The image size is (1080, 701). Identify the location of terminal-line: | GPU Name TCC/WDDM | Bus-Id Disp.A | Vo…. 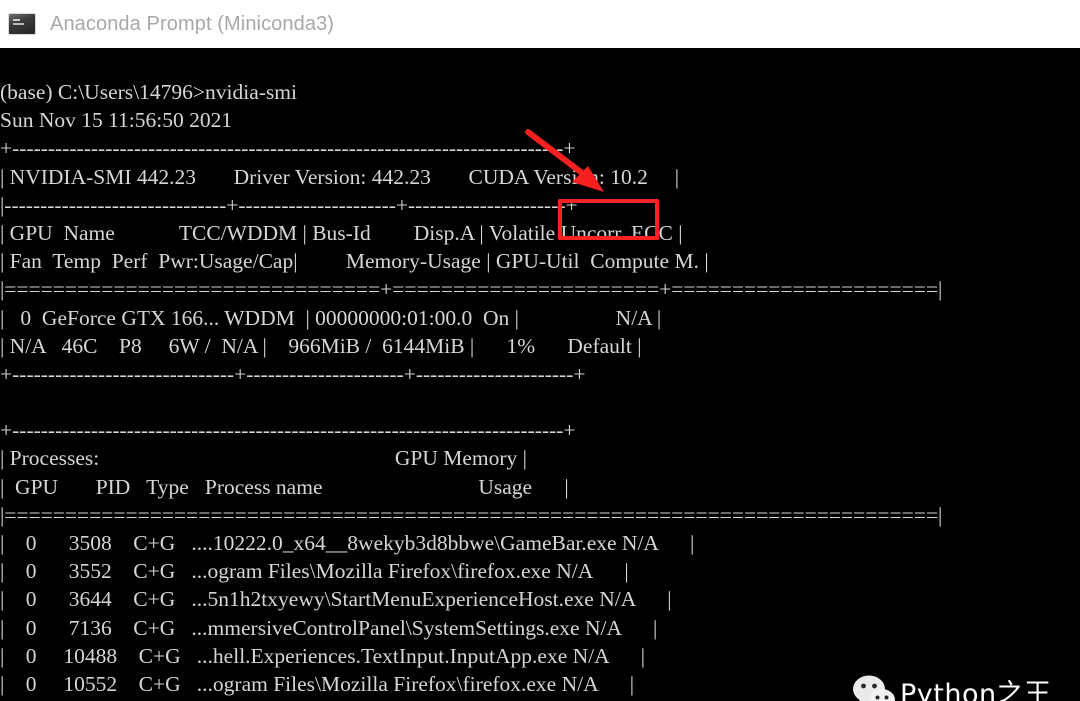
(341, 232).